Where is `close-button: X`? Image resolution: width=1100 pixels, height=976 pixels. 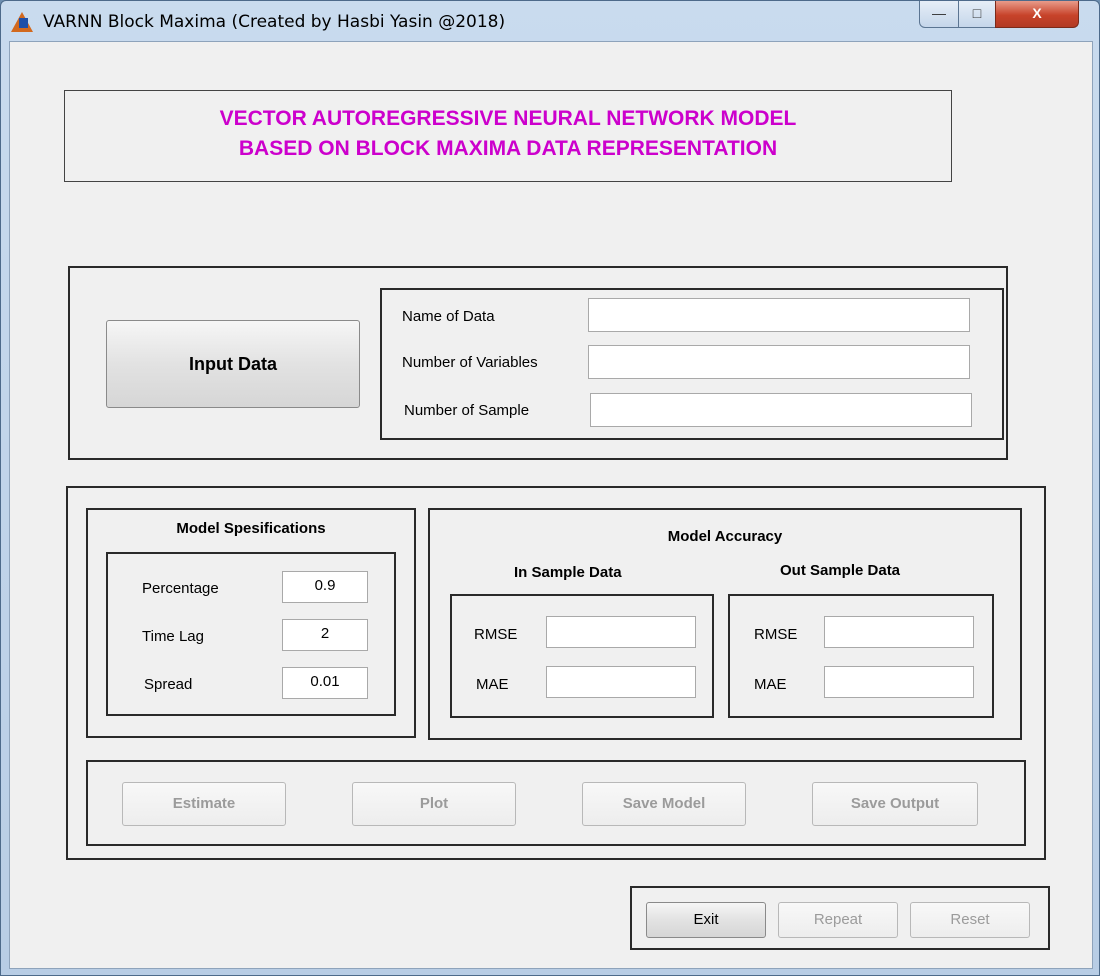
close-button: X is located at coordinates (1037, 14).